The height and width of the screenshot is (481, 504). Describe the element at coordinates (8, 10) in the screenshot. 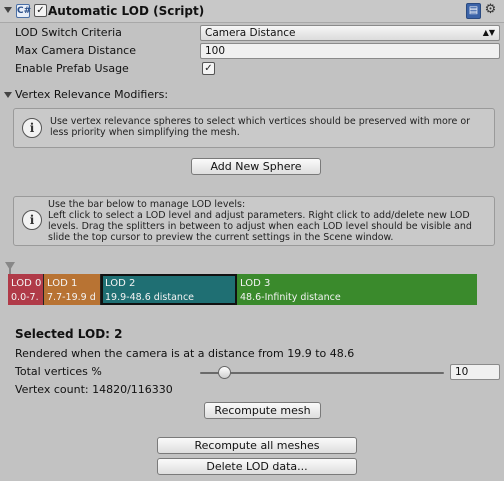

I see `component-foldout-icon` at that location.